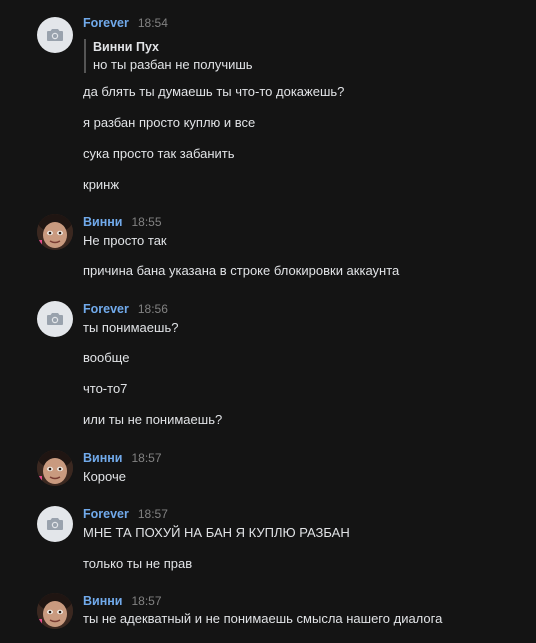  Describe the element at coordinates (125, 240) in the screenshot. I see `message-text: Не просто так` at that location.